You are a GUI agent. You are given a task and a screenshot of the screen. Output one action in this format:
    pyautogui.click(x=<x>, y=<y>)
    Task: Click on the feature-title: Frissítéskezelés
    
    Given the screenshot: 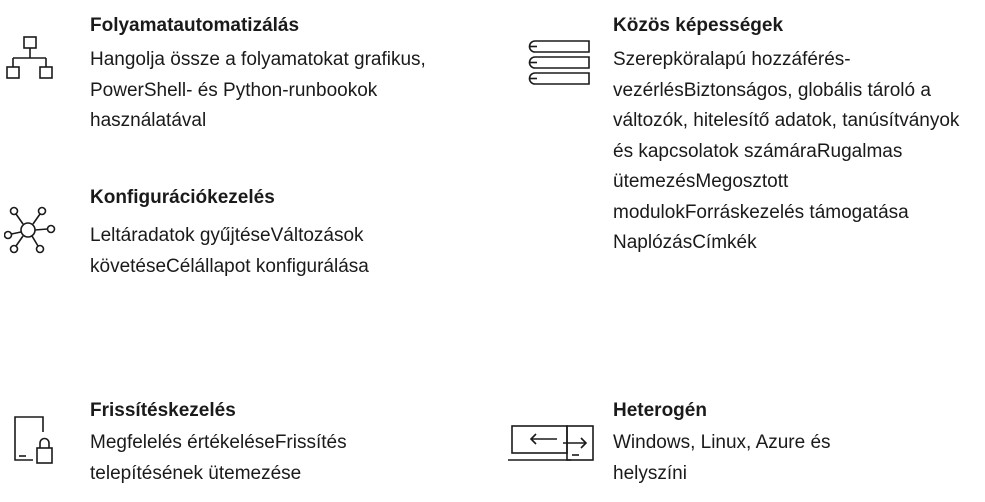 What is the action you would take?
    pyautogui.click(x=163, y=410)
    